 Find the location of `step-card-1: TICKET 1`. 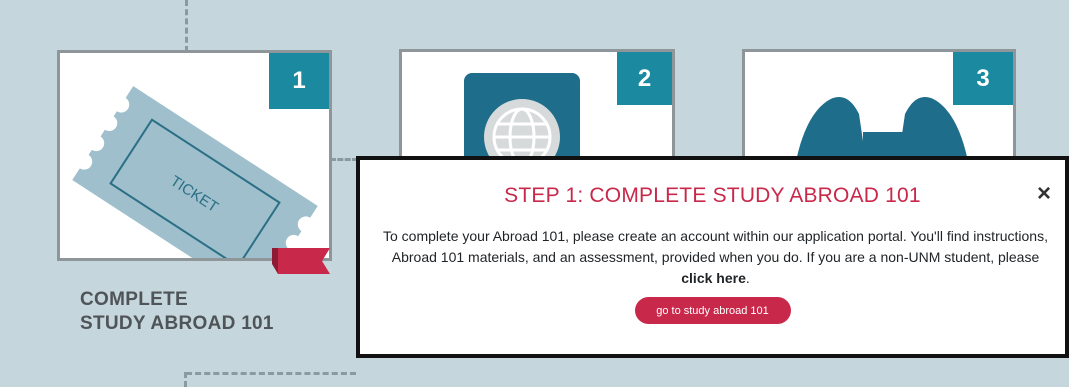

step-card-1: TICKET 1 is located at coordinates (194, 155).